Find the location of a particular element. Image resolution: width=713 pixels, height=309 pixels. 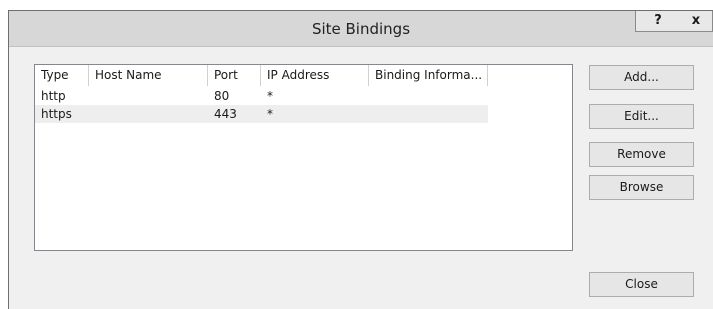

dialog-title: Site Bindings is located at coordinates (361, 29).